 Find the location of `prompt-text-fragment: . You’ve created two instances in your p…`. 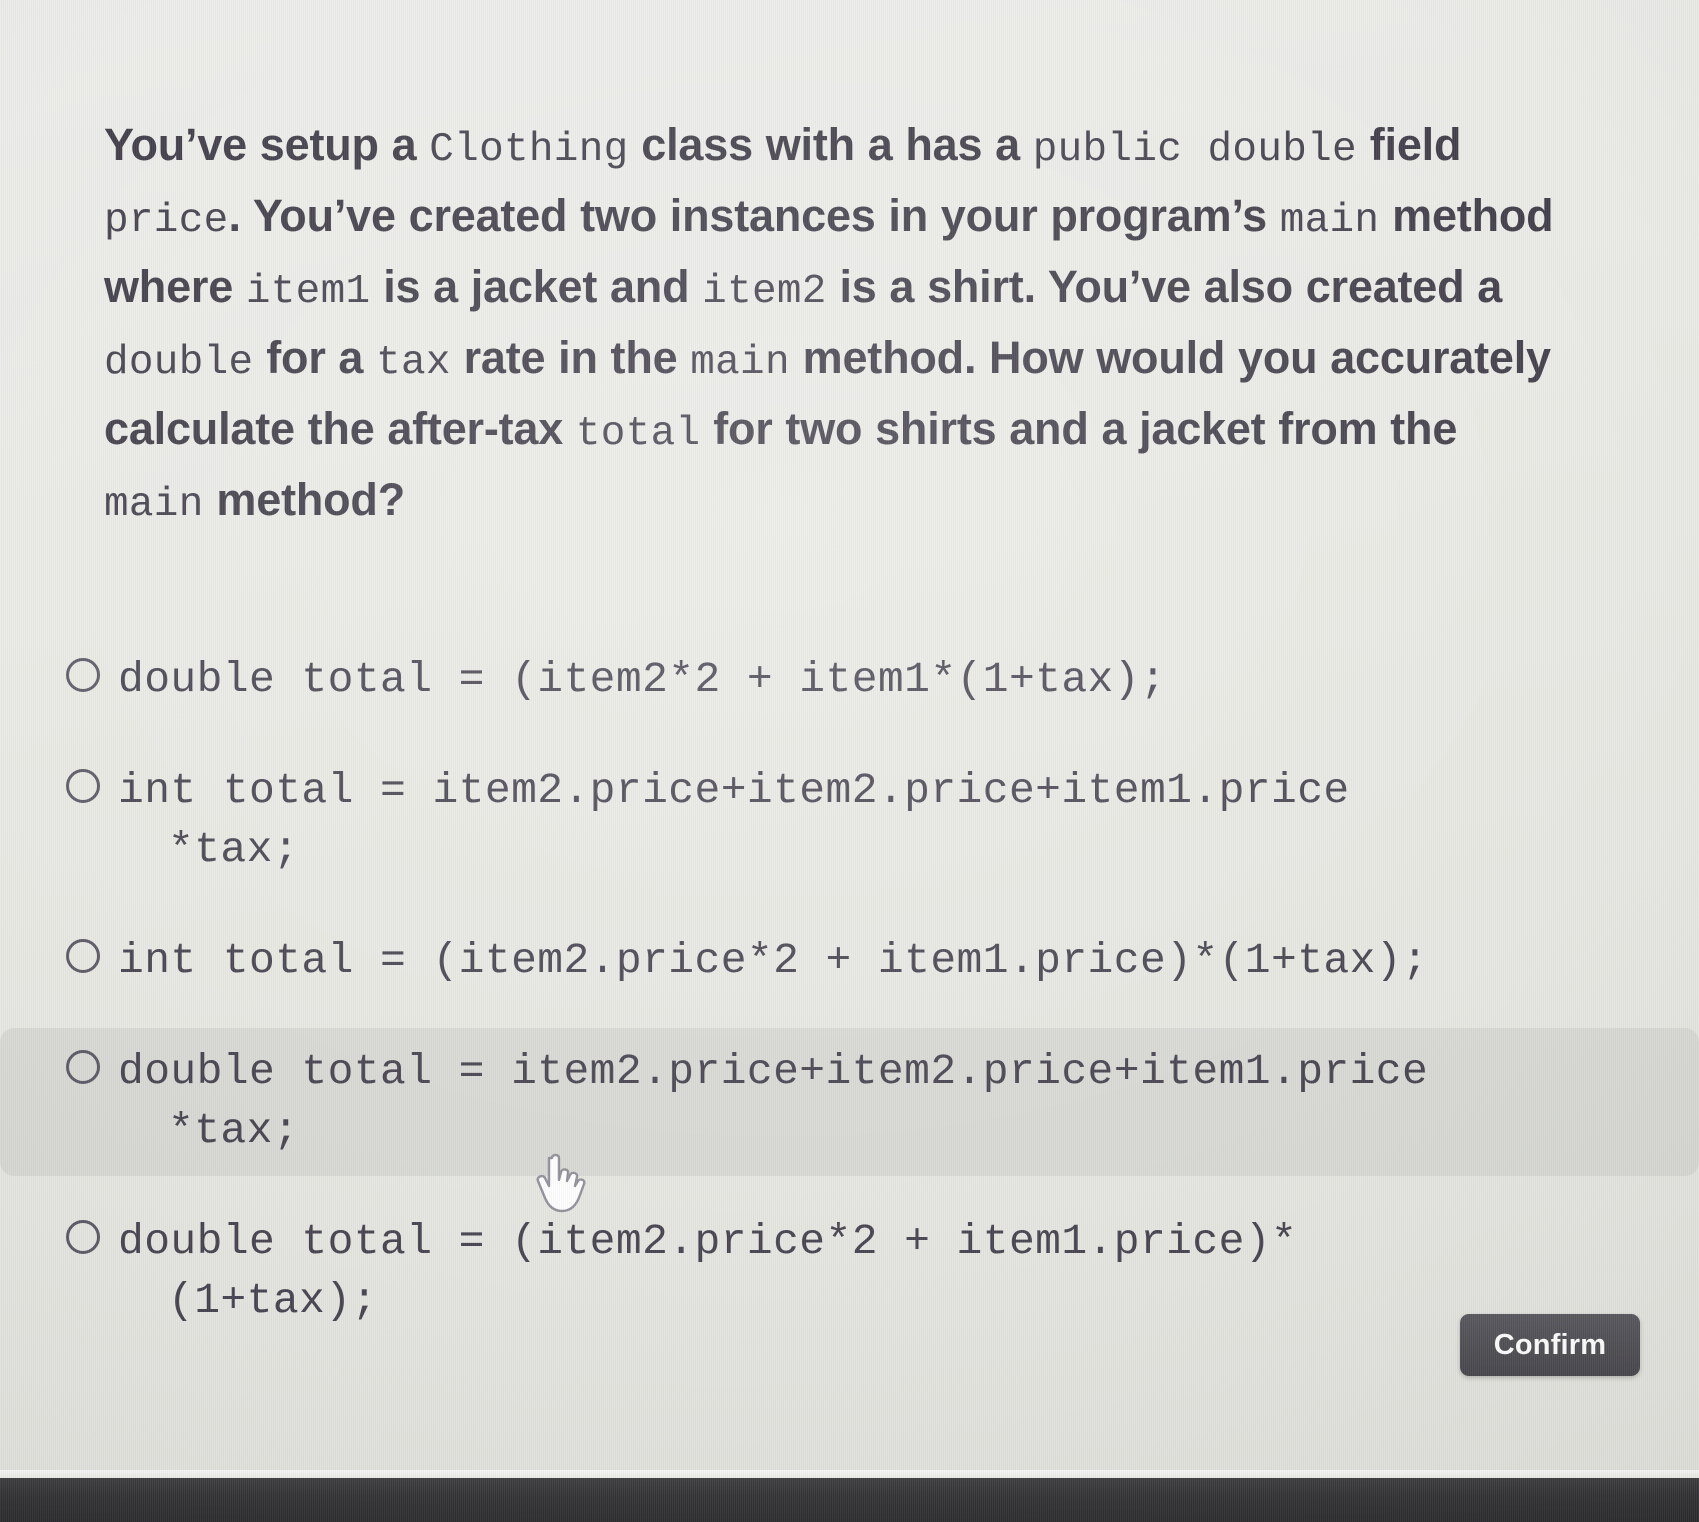

prompt-text-fragment: . You’ve created two instances in your p… is located at coordinates (754, 215).